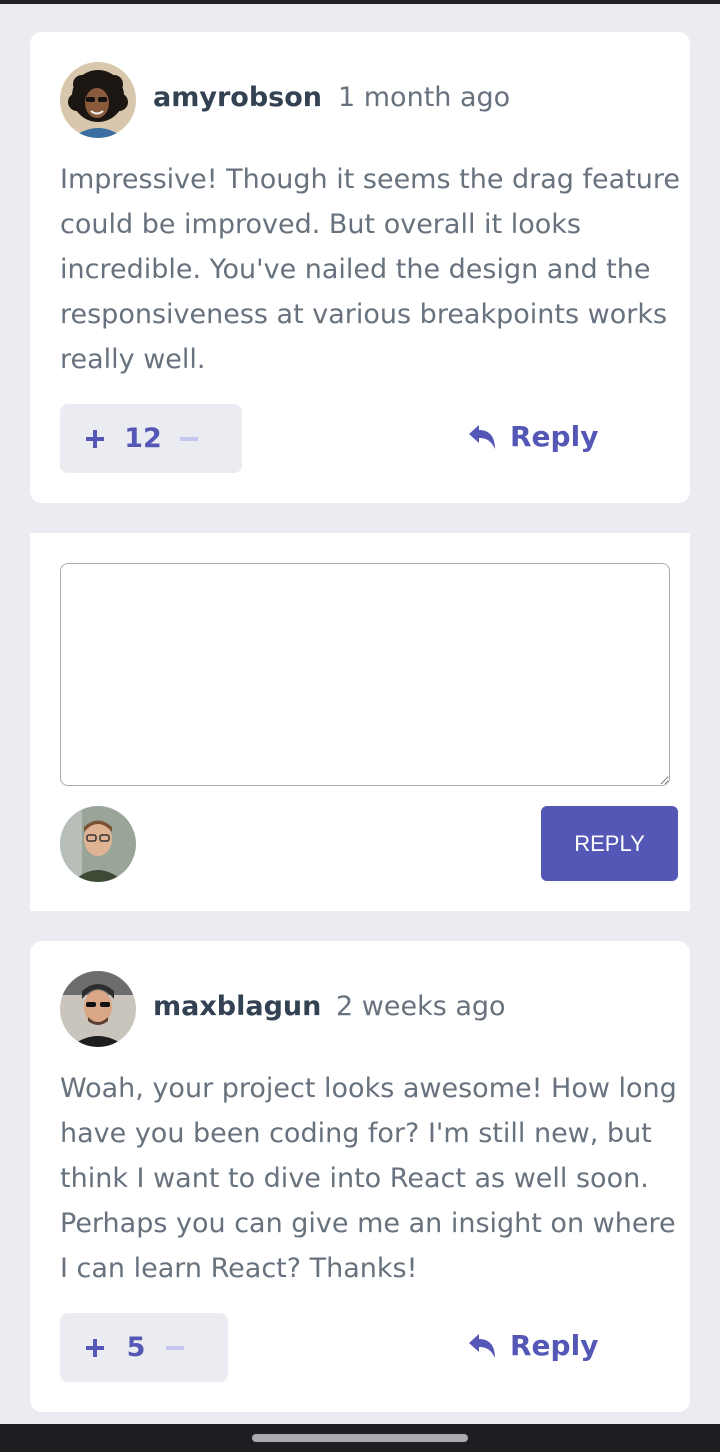  I want to click on vote-control: 12, so click(151, 438).